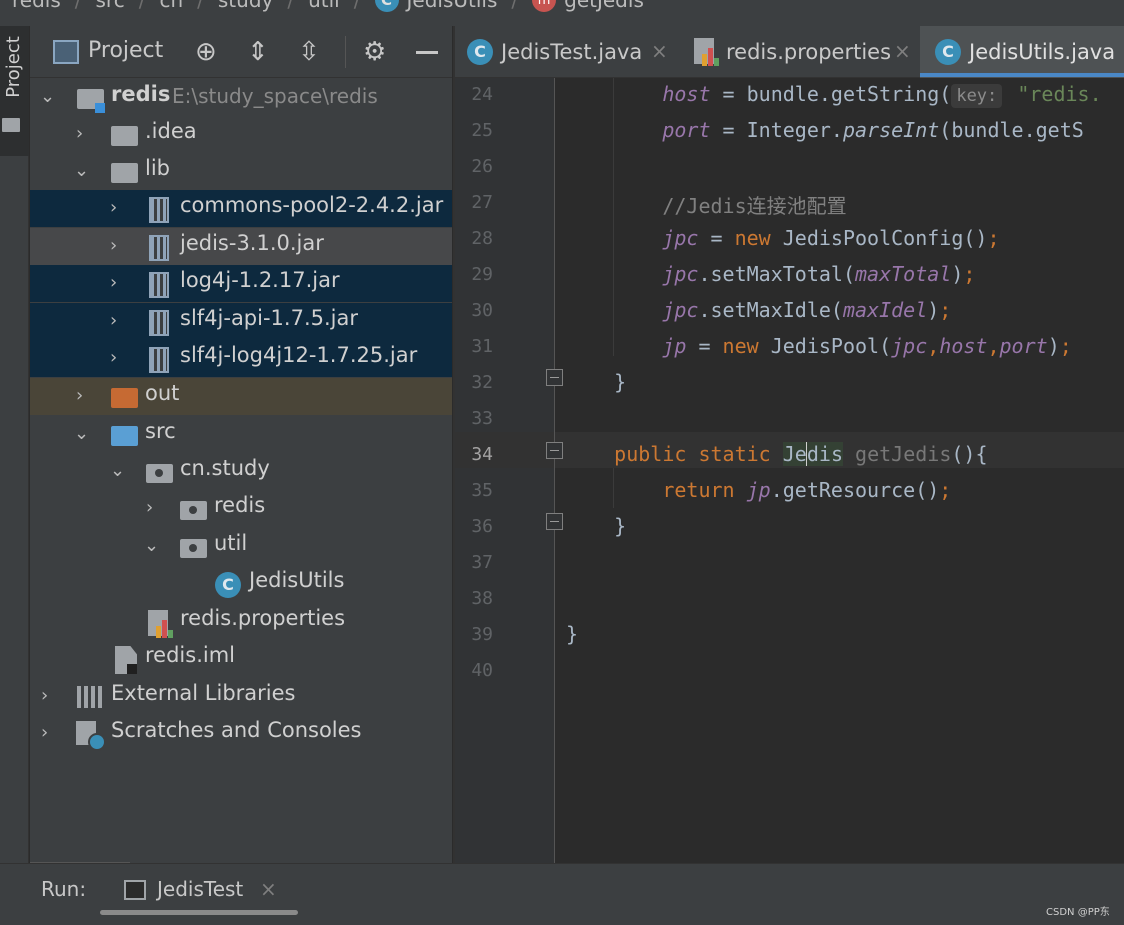 This screenshot has height=925, width=1124. I want to click on tree-item-slf4j-api-jar: › slf4j-api-1.7.5.jar, so click(241, 321).